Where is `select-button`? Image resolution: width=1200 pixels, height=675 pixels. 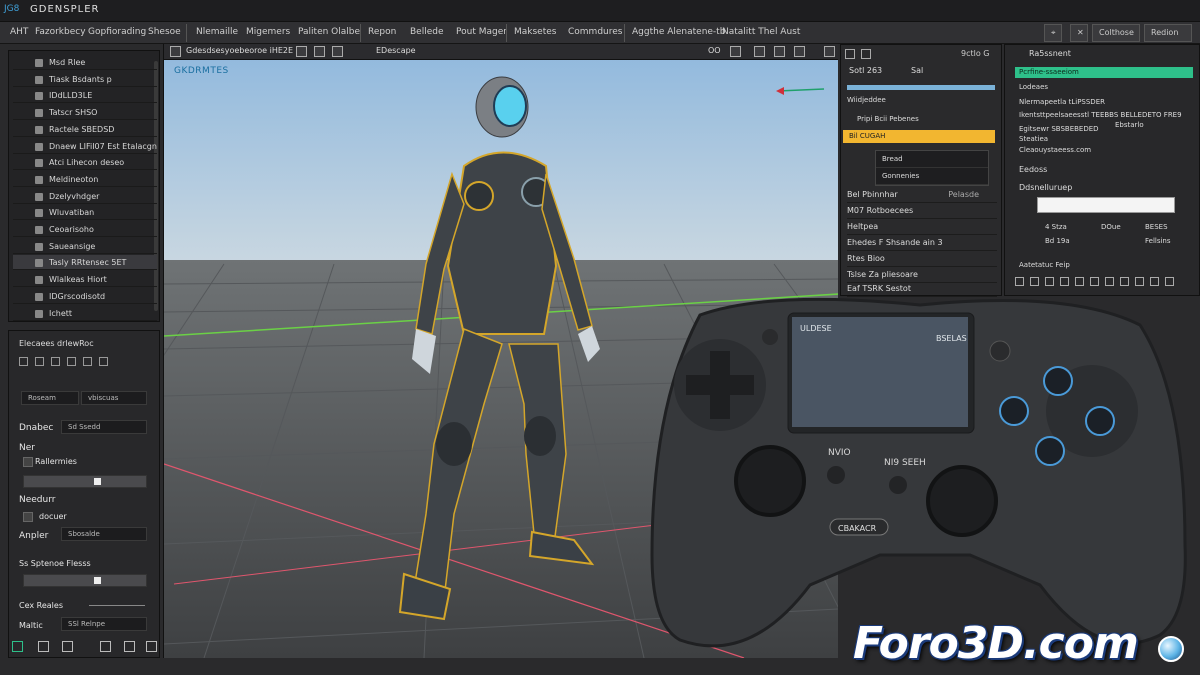
select-button is located at coordinates (836, 475).